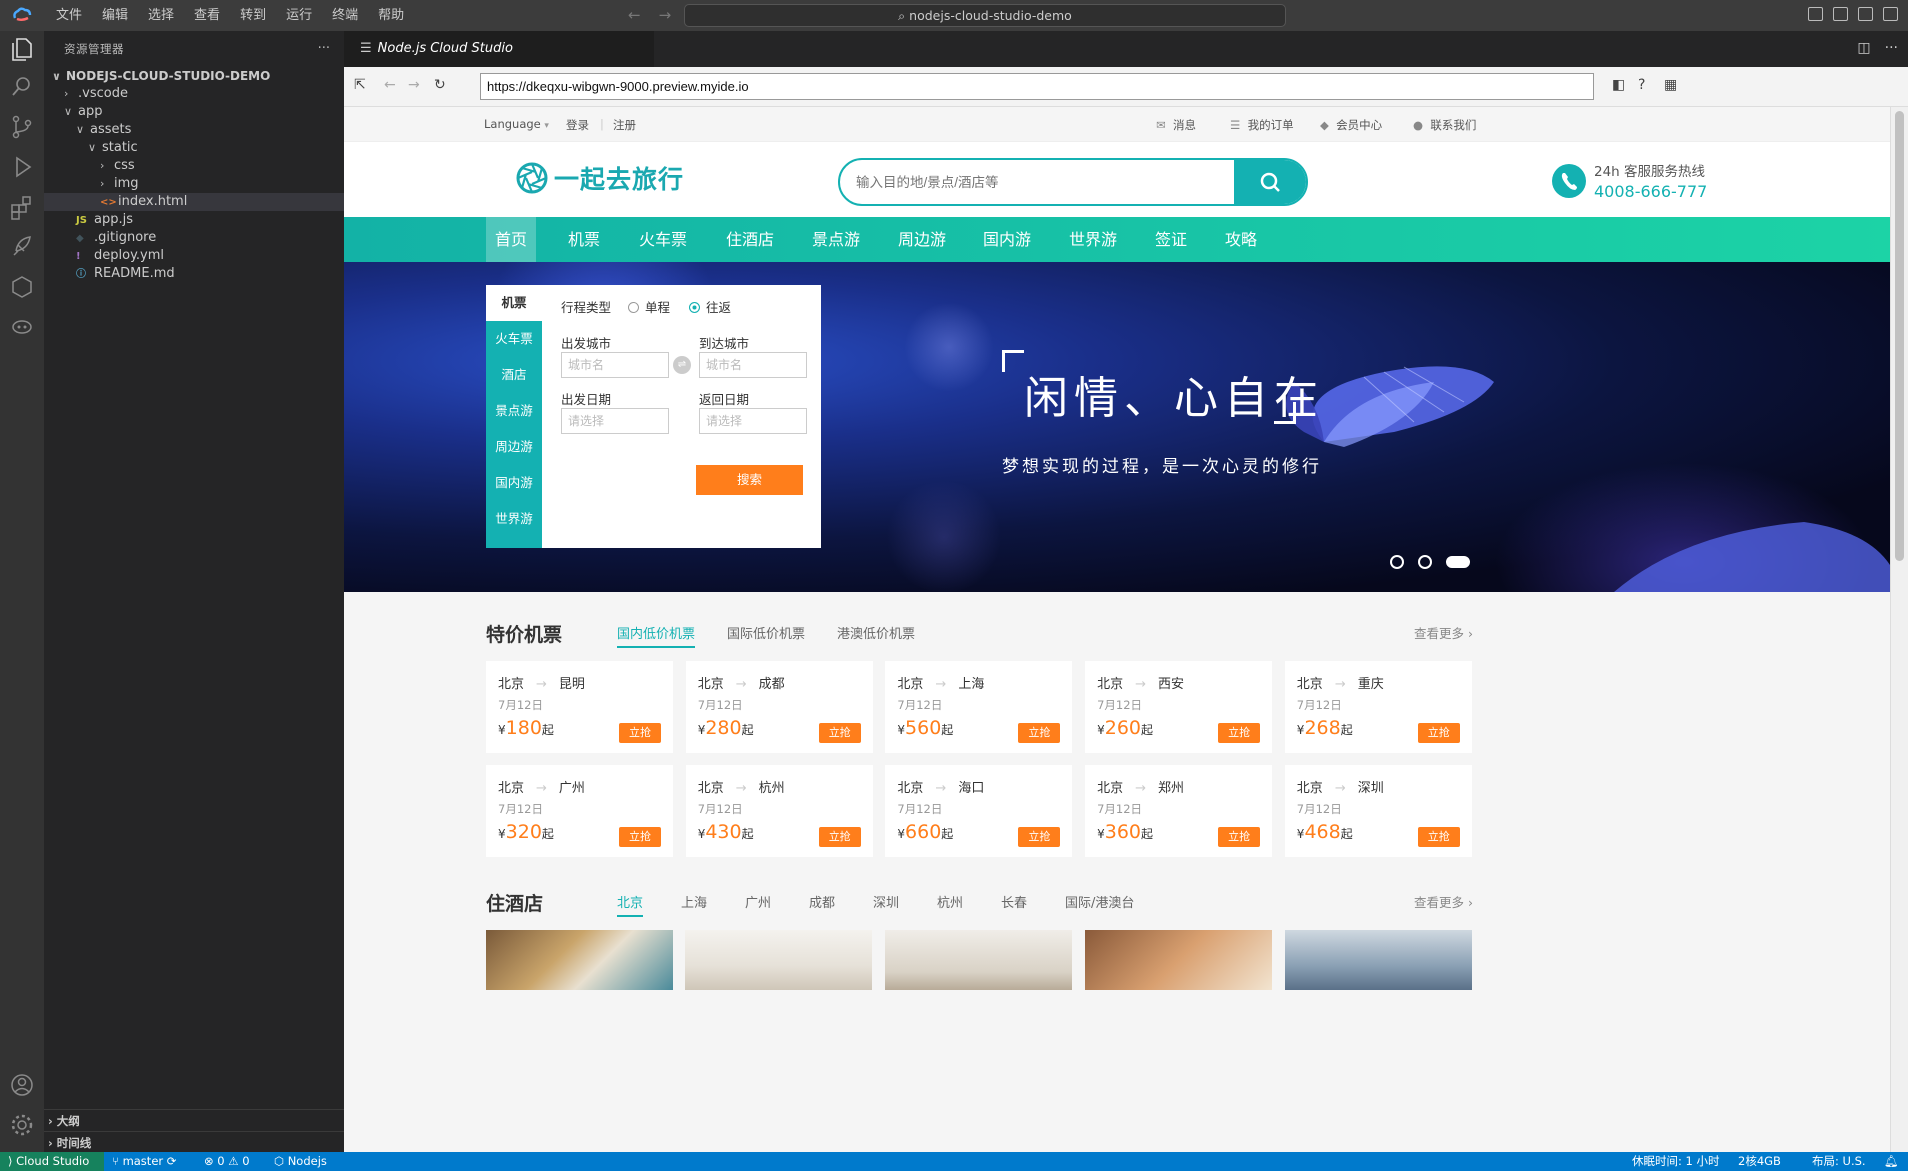 The image size is (1908, 1171). What do you see at coordinates (1899, 336) in the screenshot?
I see `scrollbar-thumb` at bounding box center [1899, 336].